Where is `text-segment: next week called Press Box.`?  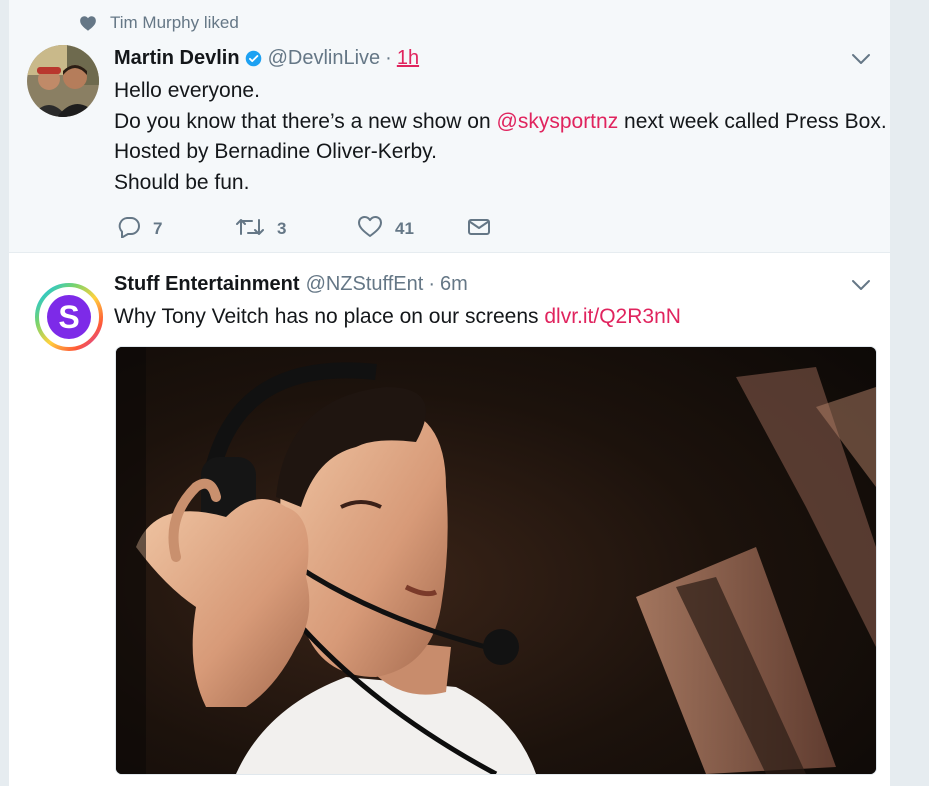
text-segment: next week called Press Box. is located at coordinates (752, 121).